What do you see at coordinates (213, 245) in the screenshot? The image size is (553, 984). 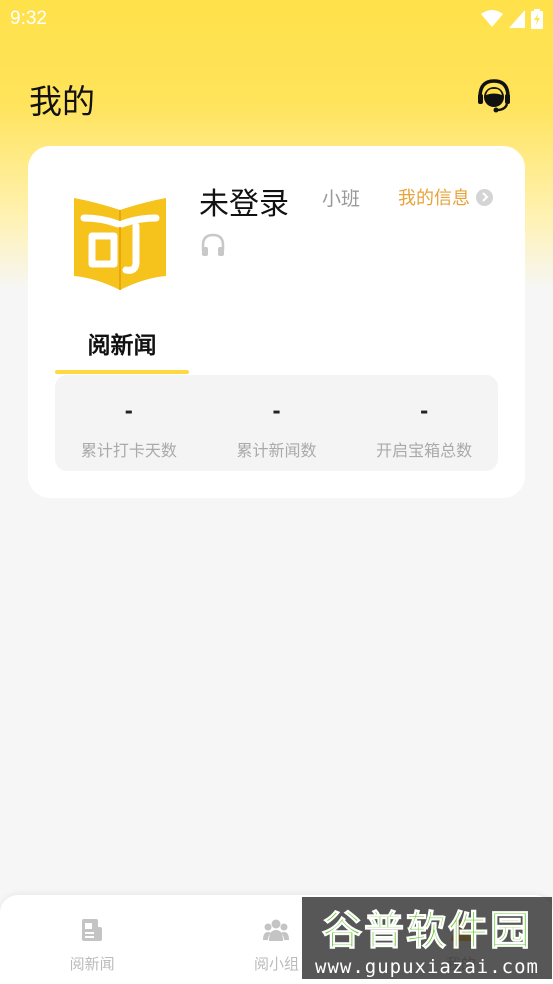 I see `headphone-icon` at bounding box center [213, 245].